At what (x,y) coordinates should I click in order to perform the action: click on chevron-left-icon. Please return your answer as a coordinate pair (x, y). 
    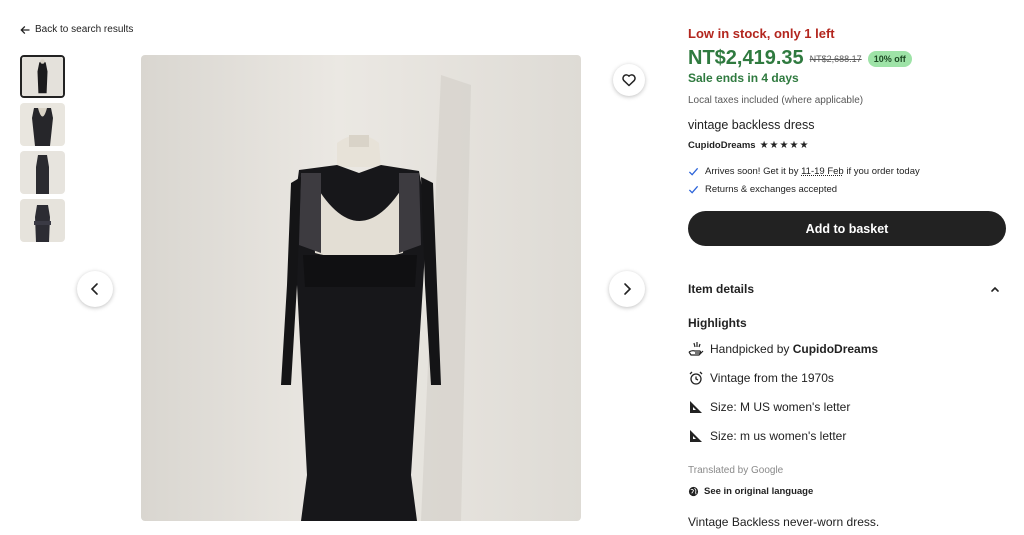
    Looking at the image, I should click on (94, 289).